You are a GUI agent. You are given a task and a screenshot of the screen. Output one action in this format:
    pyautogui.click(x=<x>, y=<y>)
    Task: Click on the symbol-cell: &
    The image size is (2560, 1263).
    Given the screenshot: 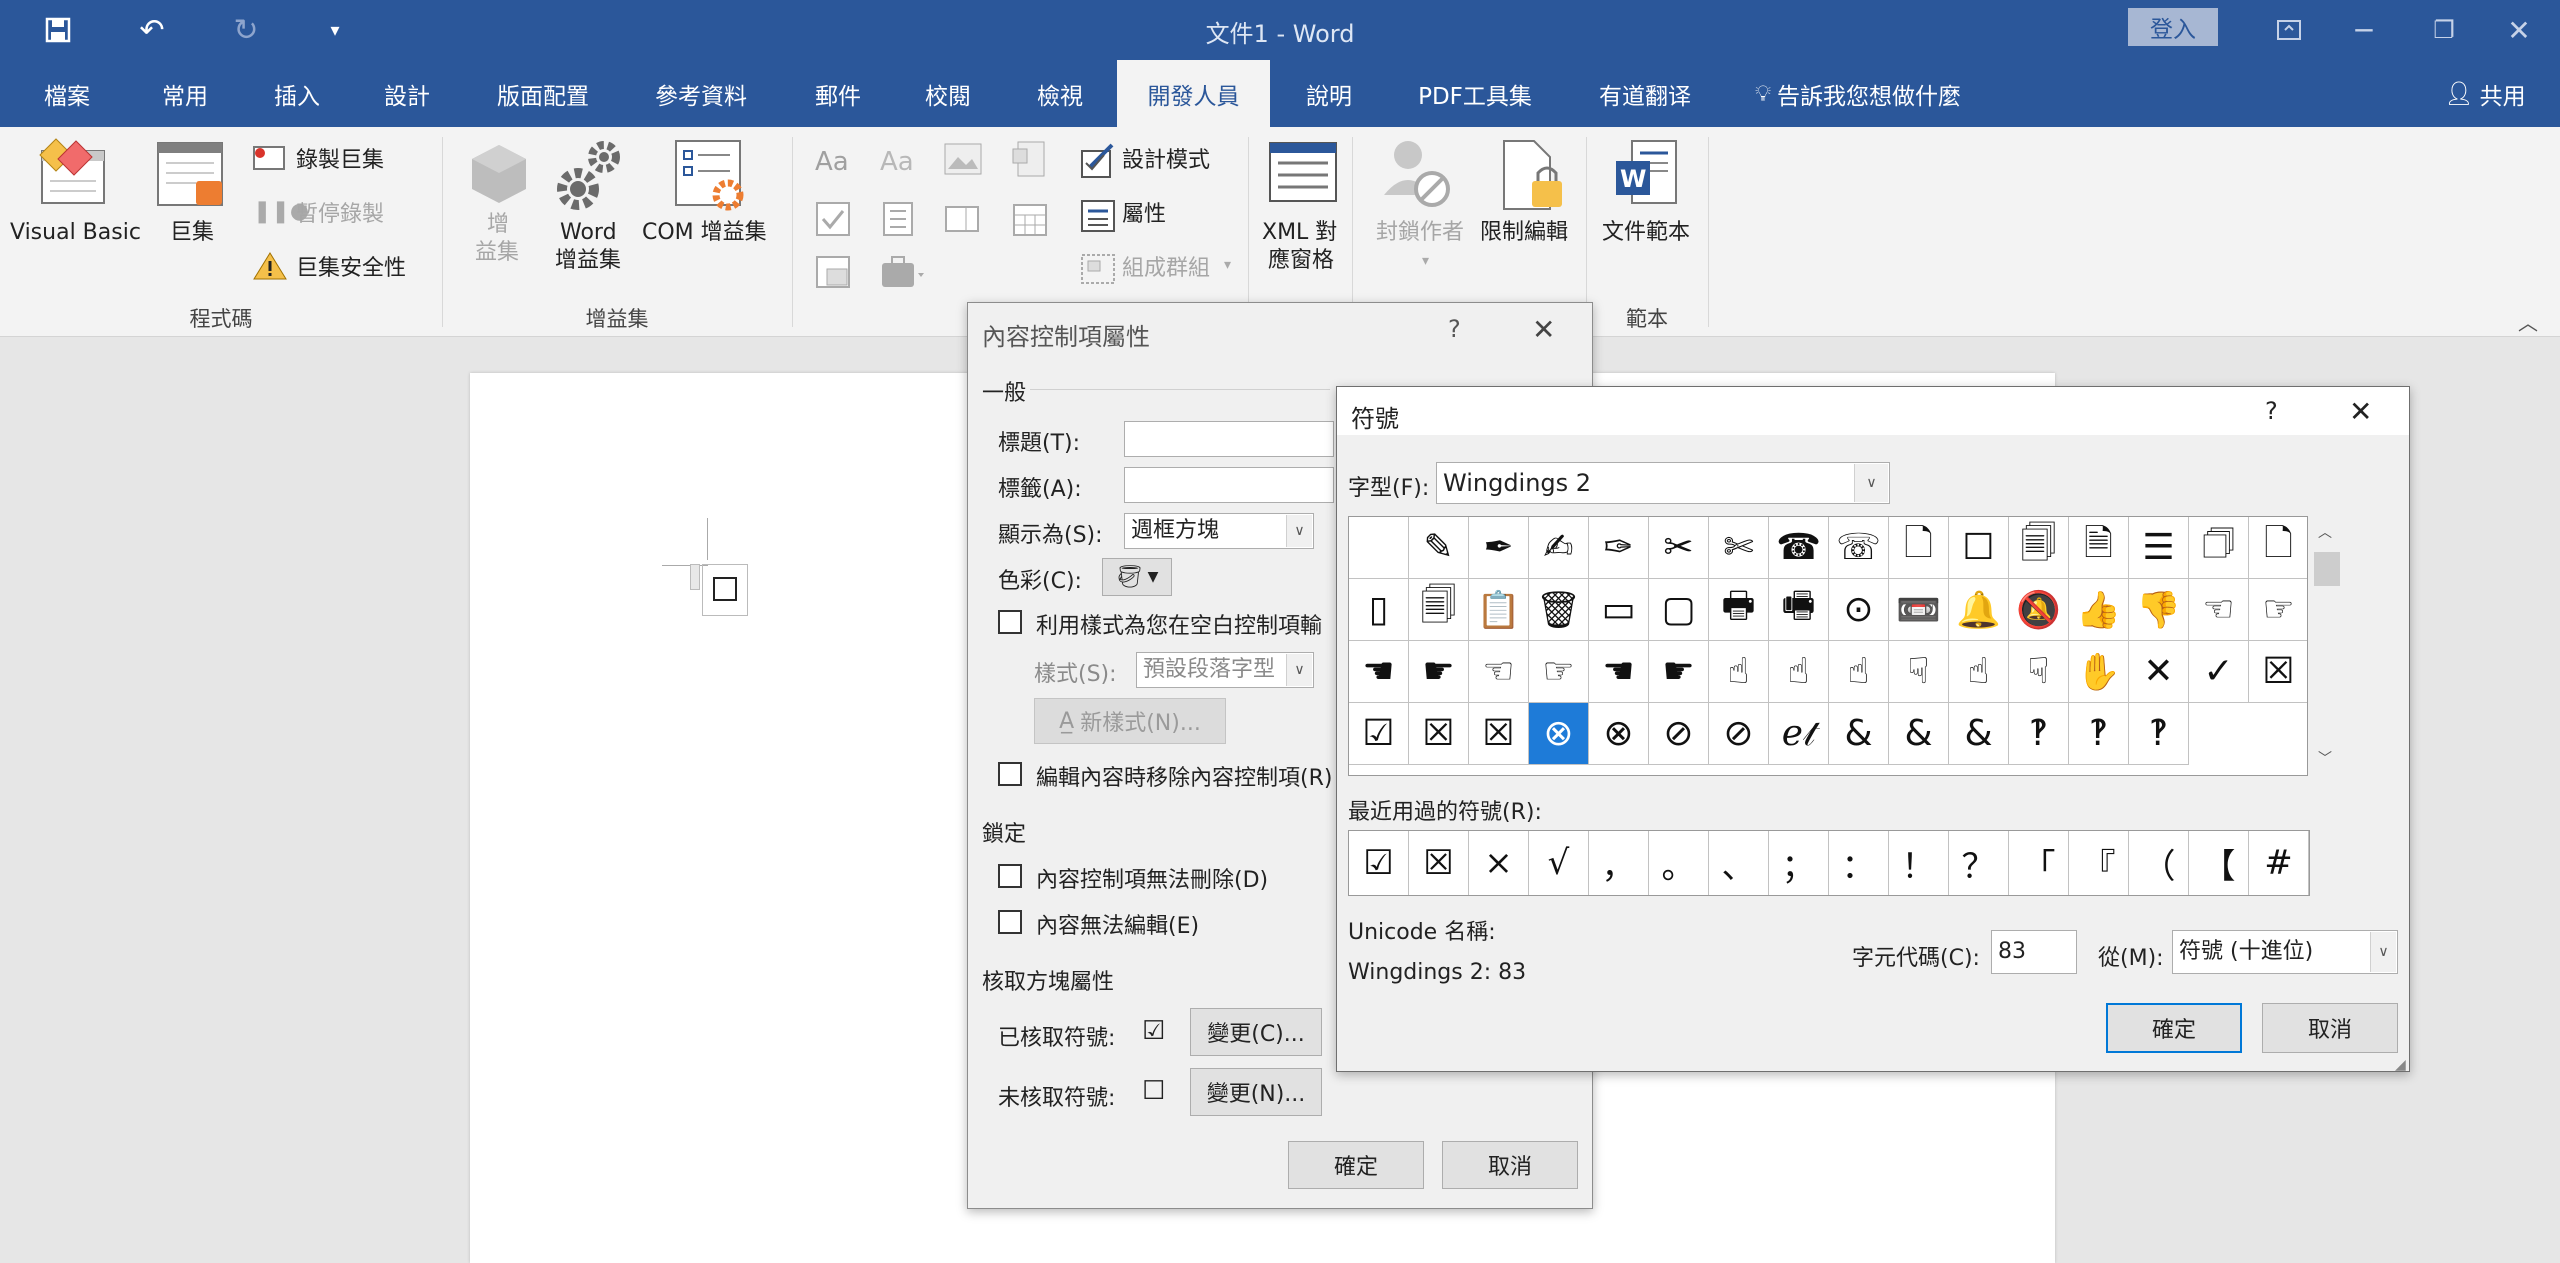 What is the action you would take?
    pyautogui.click(x=1859, y=734)
    